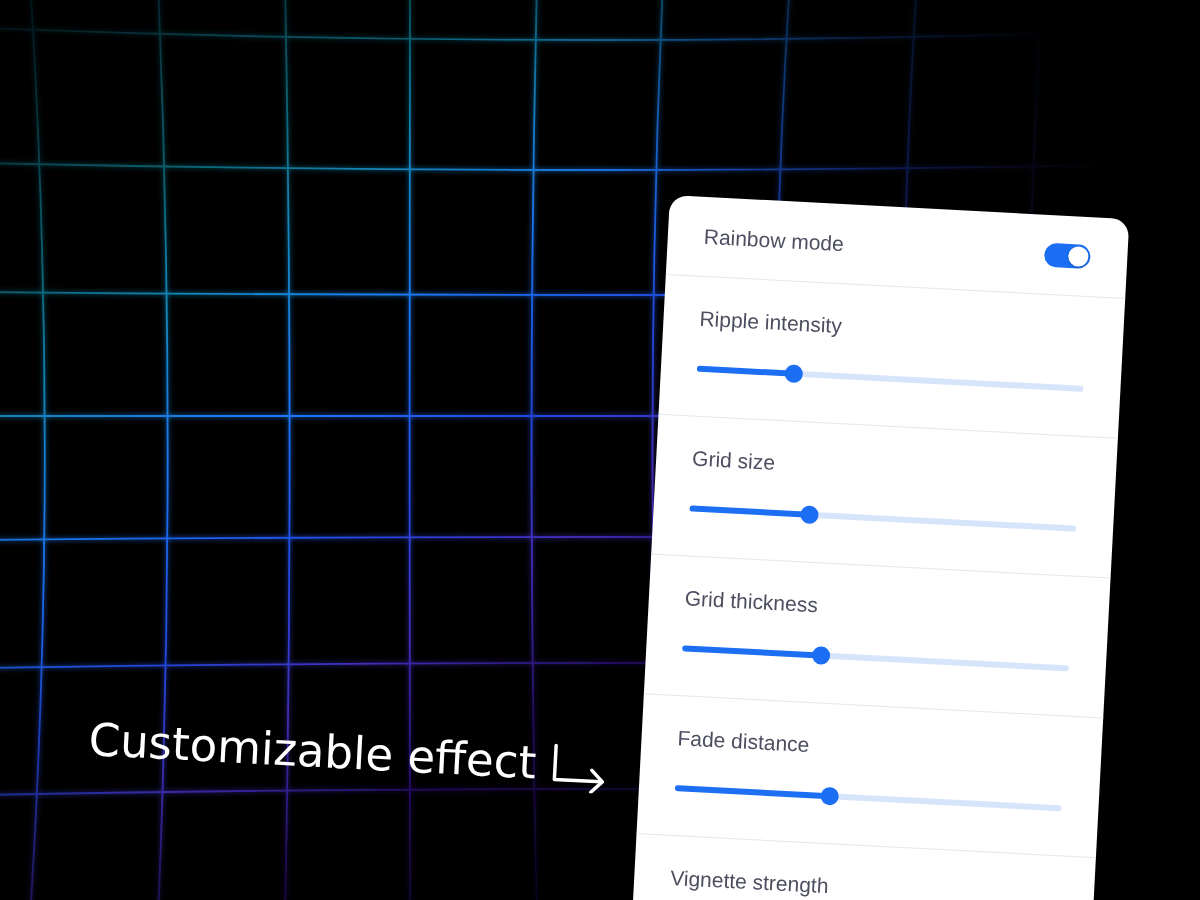 This screenshot has height=900, width=1200. What do you see at coordinates (733, 460) in the screenshot?
I see `setting-label: Grid size` at bounding box center [733, 460].